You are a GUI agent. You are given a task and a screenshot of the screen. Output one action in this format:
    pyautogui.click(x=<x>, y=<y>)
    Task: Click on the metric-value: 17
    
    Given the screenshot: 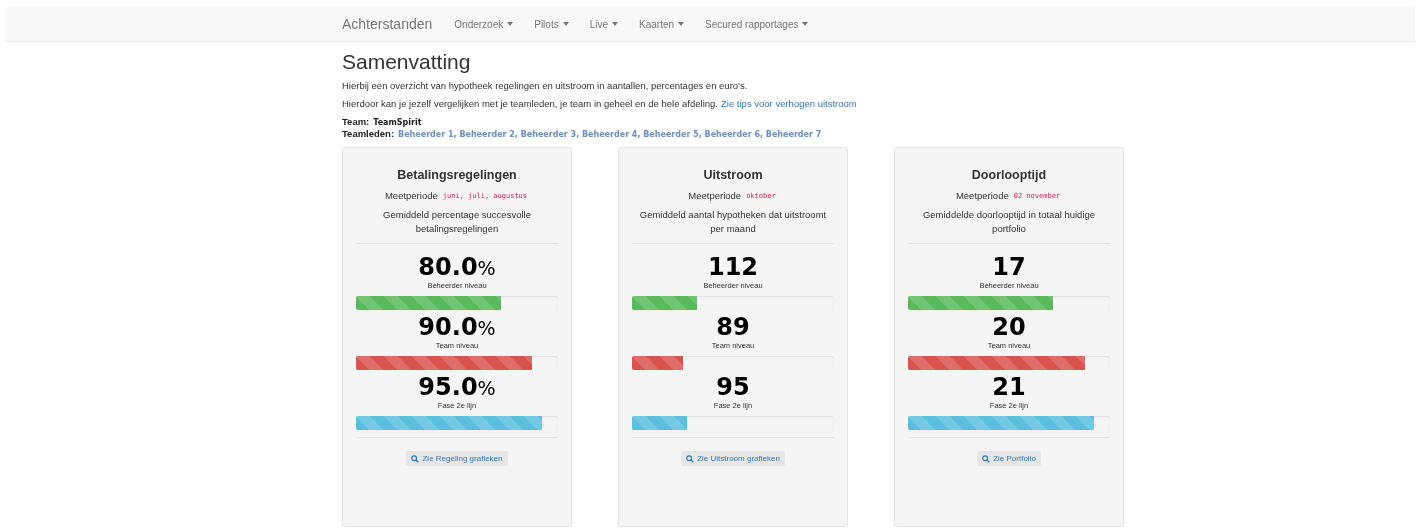 What is the action you would take?
    pyautogui.click(x=1009, y=267)
    